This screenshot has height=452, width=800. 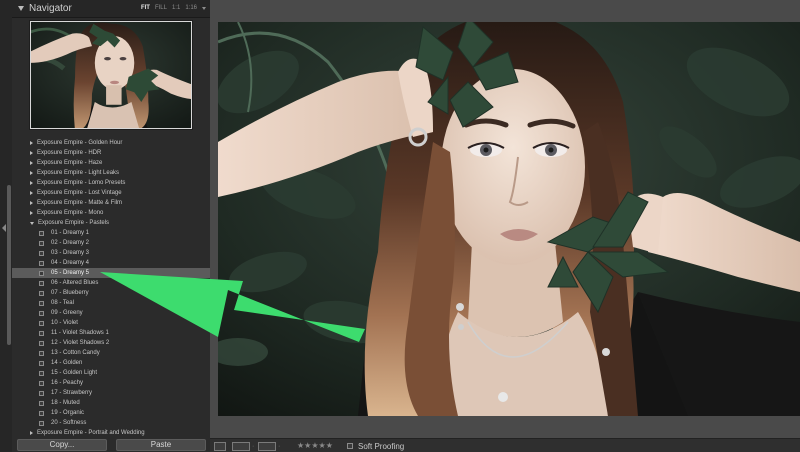 What do you see at coordinates (176, 8) in the screenshot?
I see `zoom-1to1-option: 1:1` at bounding box center [176, 8].